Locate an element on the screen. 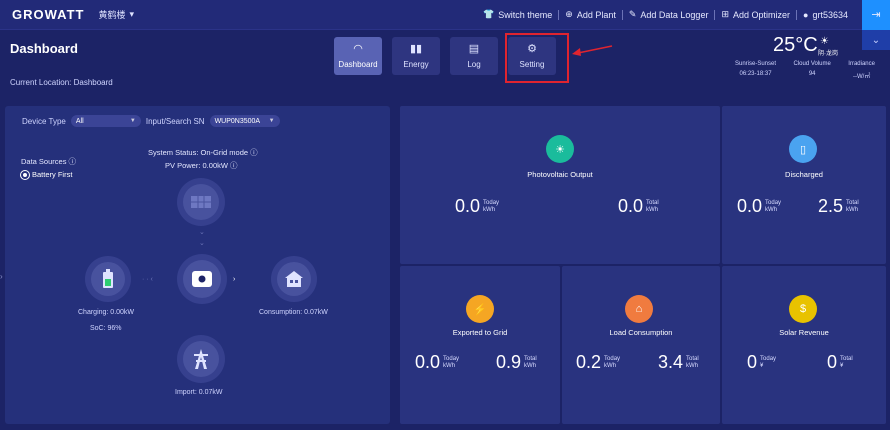  collapse-toggle-button: ⌄ is located at coordinates (876, 40).